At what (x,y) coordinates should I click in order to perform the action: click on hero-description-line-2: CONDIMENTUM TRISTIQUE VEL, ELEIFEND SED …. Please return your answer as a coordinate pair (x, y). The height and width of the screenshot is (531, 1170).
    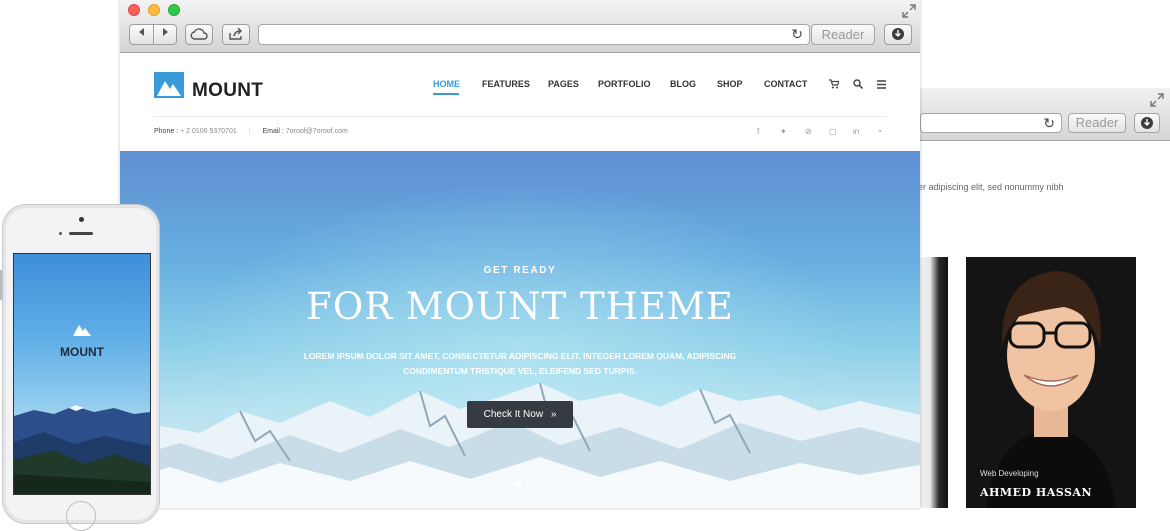
    Looking at the image, I should click on (520, 371).